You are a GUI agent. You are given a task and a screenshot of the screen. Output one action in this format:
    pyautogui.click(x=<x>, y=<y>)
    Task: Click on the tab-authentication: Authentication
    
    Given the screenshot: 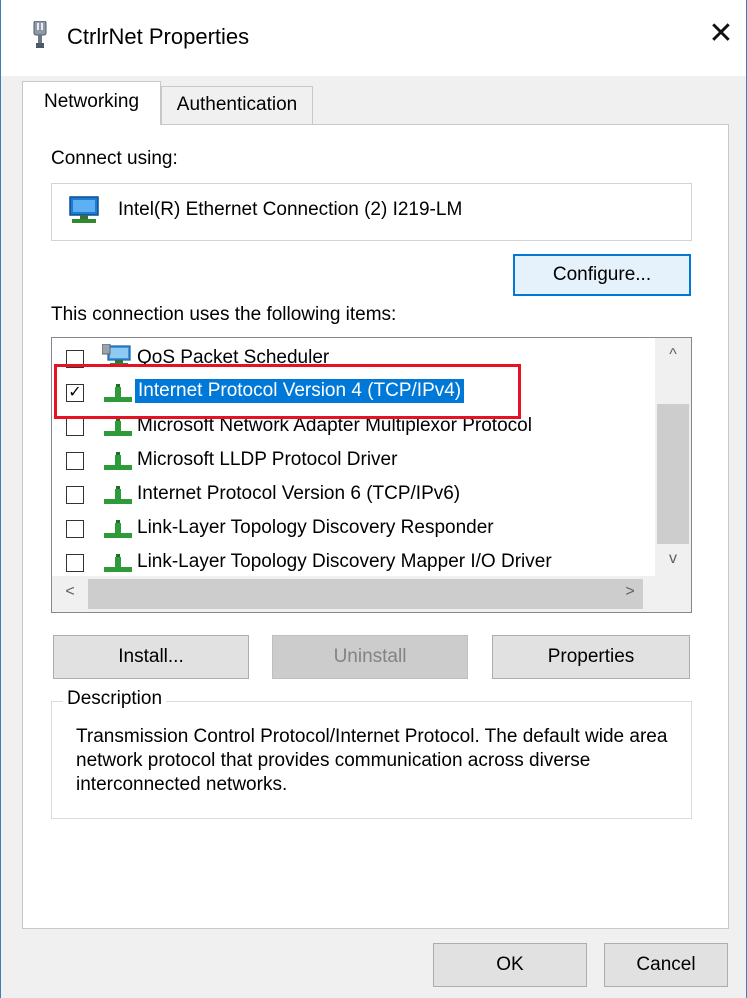 What is the action you would take?
    pyautogui.click(x=237, y=105)
    